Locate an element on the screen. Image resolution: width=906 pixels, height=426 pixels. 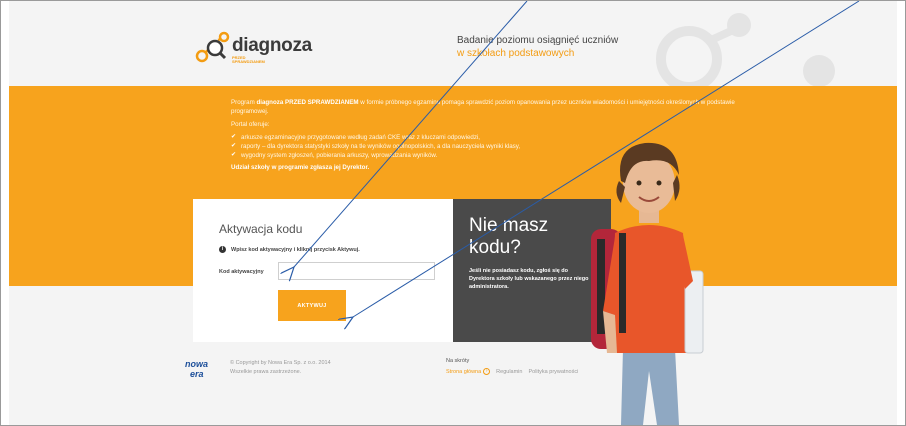
no-code-title: Nie masz kodu? is located at coordinates (509, 236).